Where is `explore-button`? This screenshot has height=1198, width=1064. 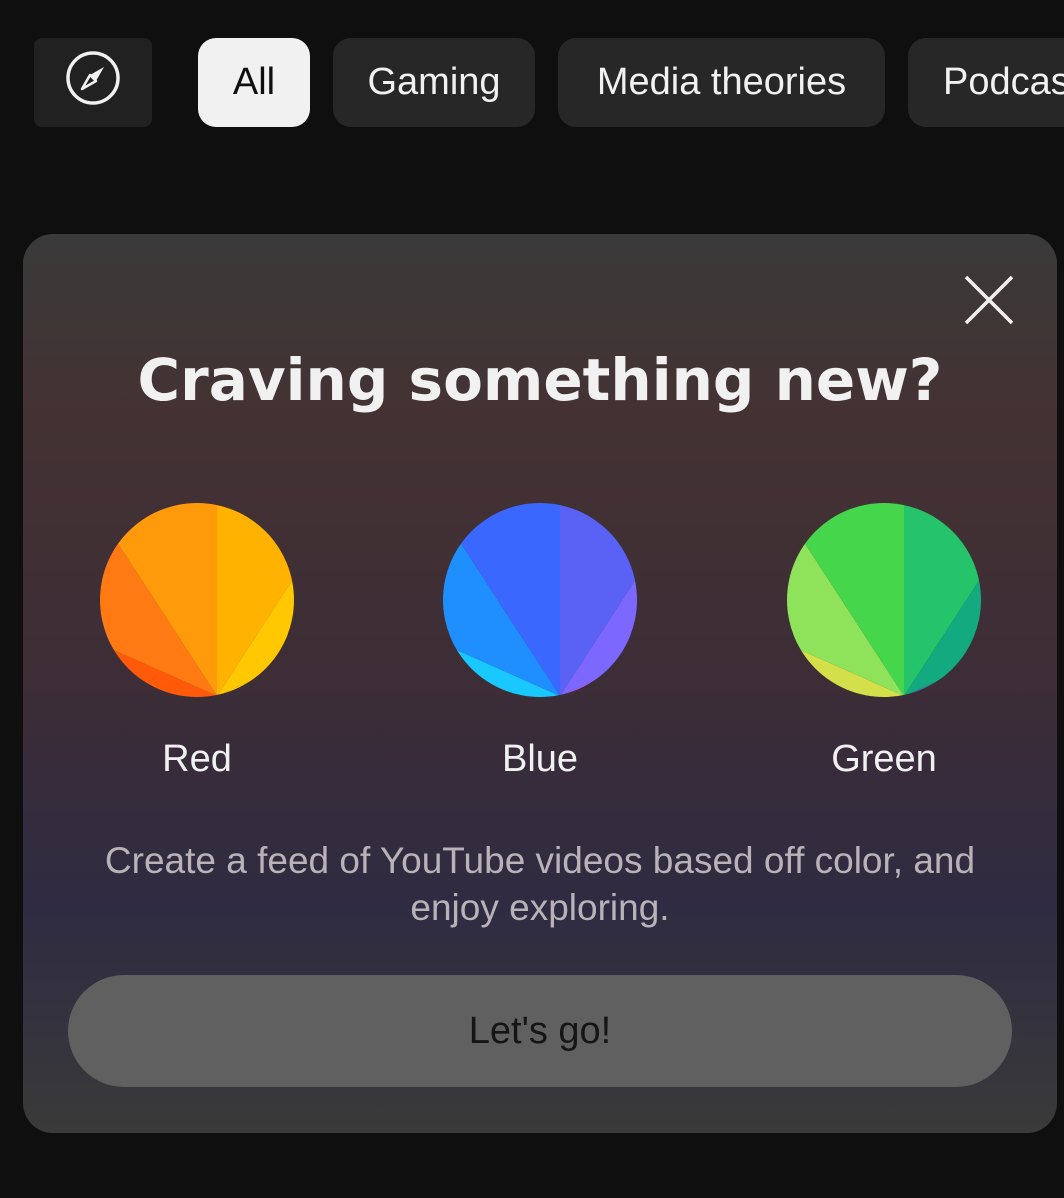
explore-button is located at coordinates (93, 82).